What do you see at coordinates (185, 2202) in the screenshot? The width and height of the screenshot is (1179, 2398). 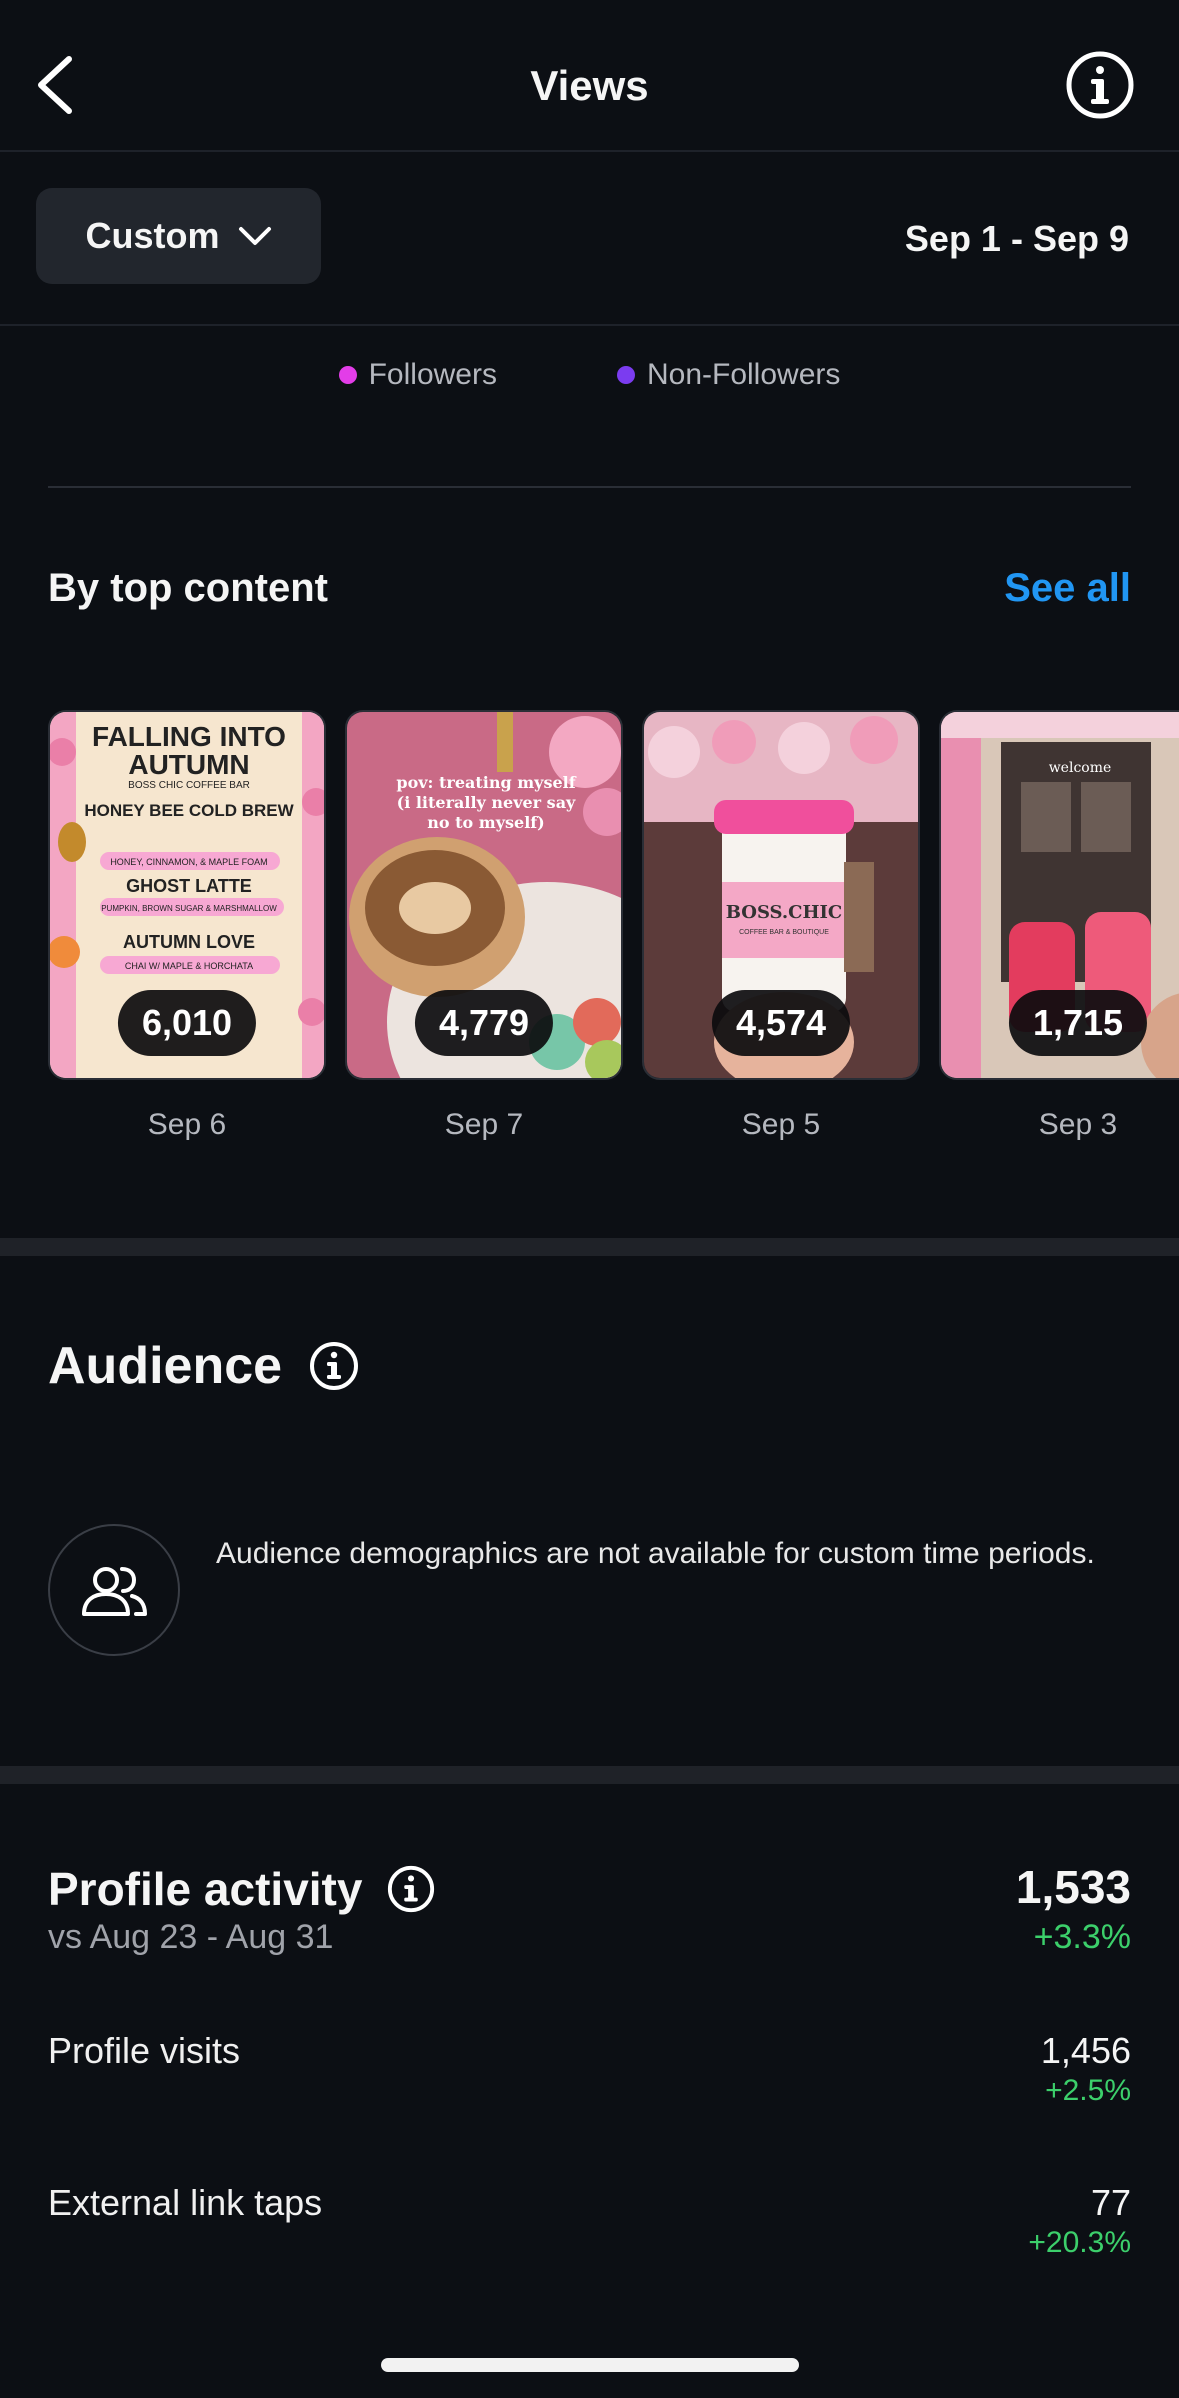 I see `metric-label-external-link-taps: External link taps` at bounding box center [185, 2202].